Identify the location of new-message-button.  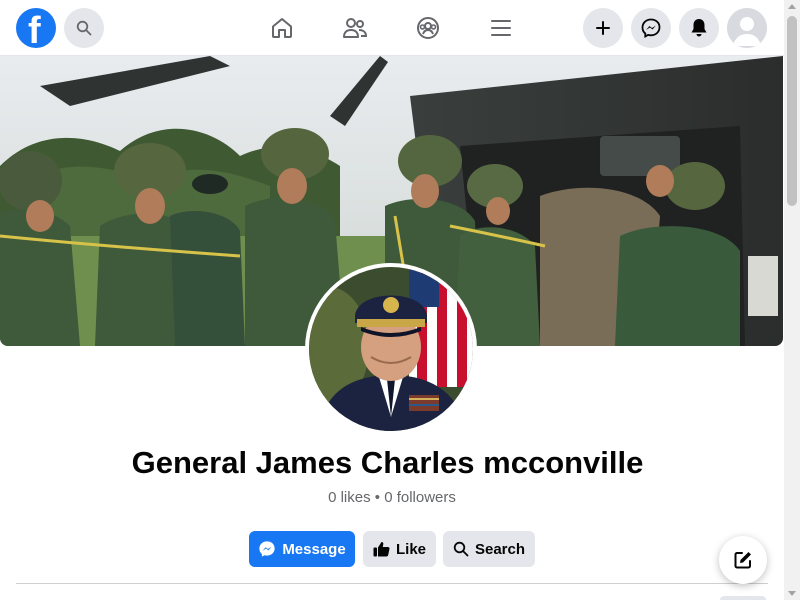
(743, 560).